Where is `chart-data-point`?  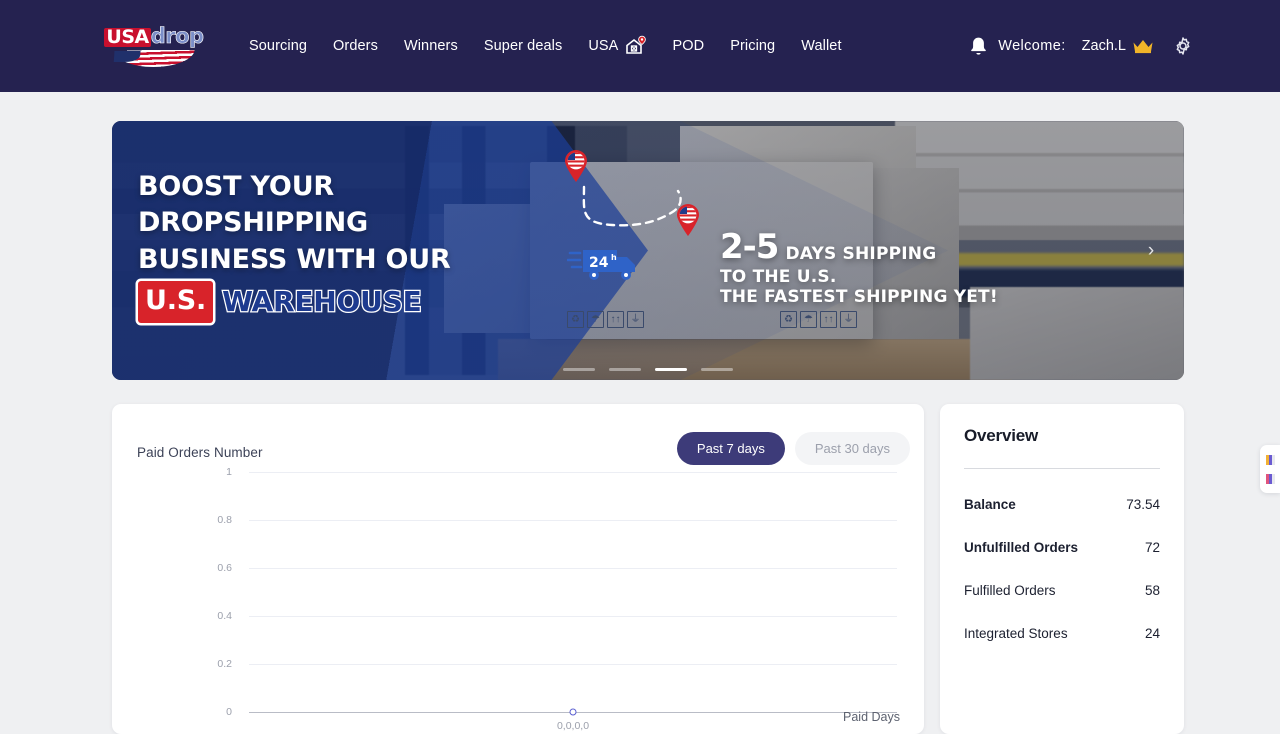
chart-data-point is located at coordinates (573, 712).